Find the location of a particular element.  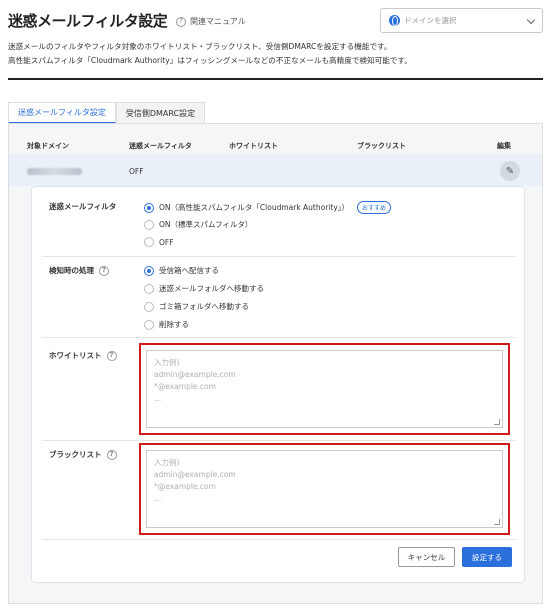

table-row: OFF ✎ is located at coordinates (275, 170).